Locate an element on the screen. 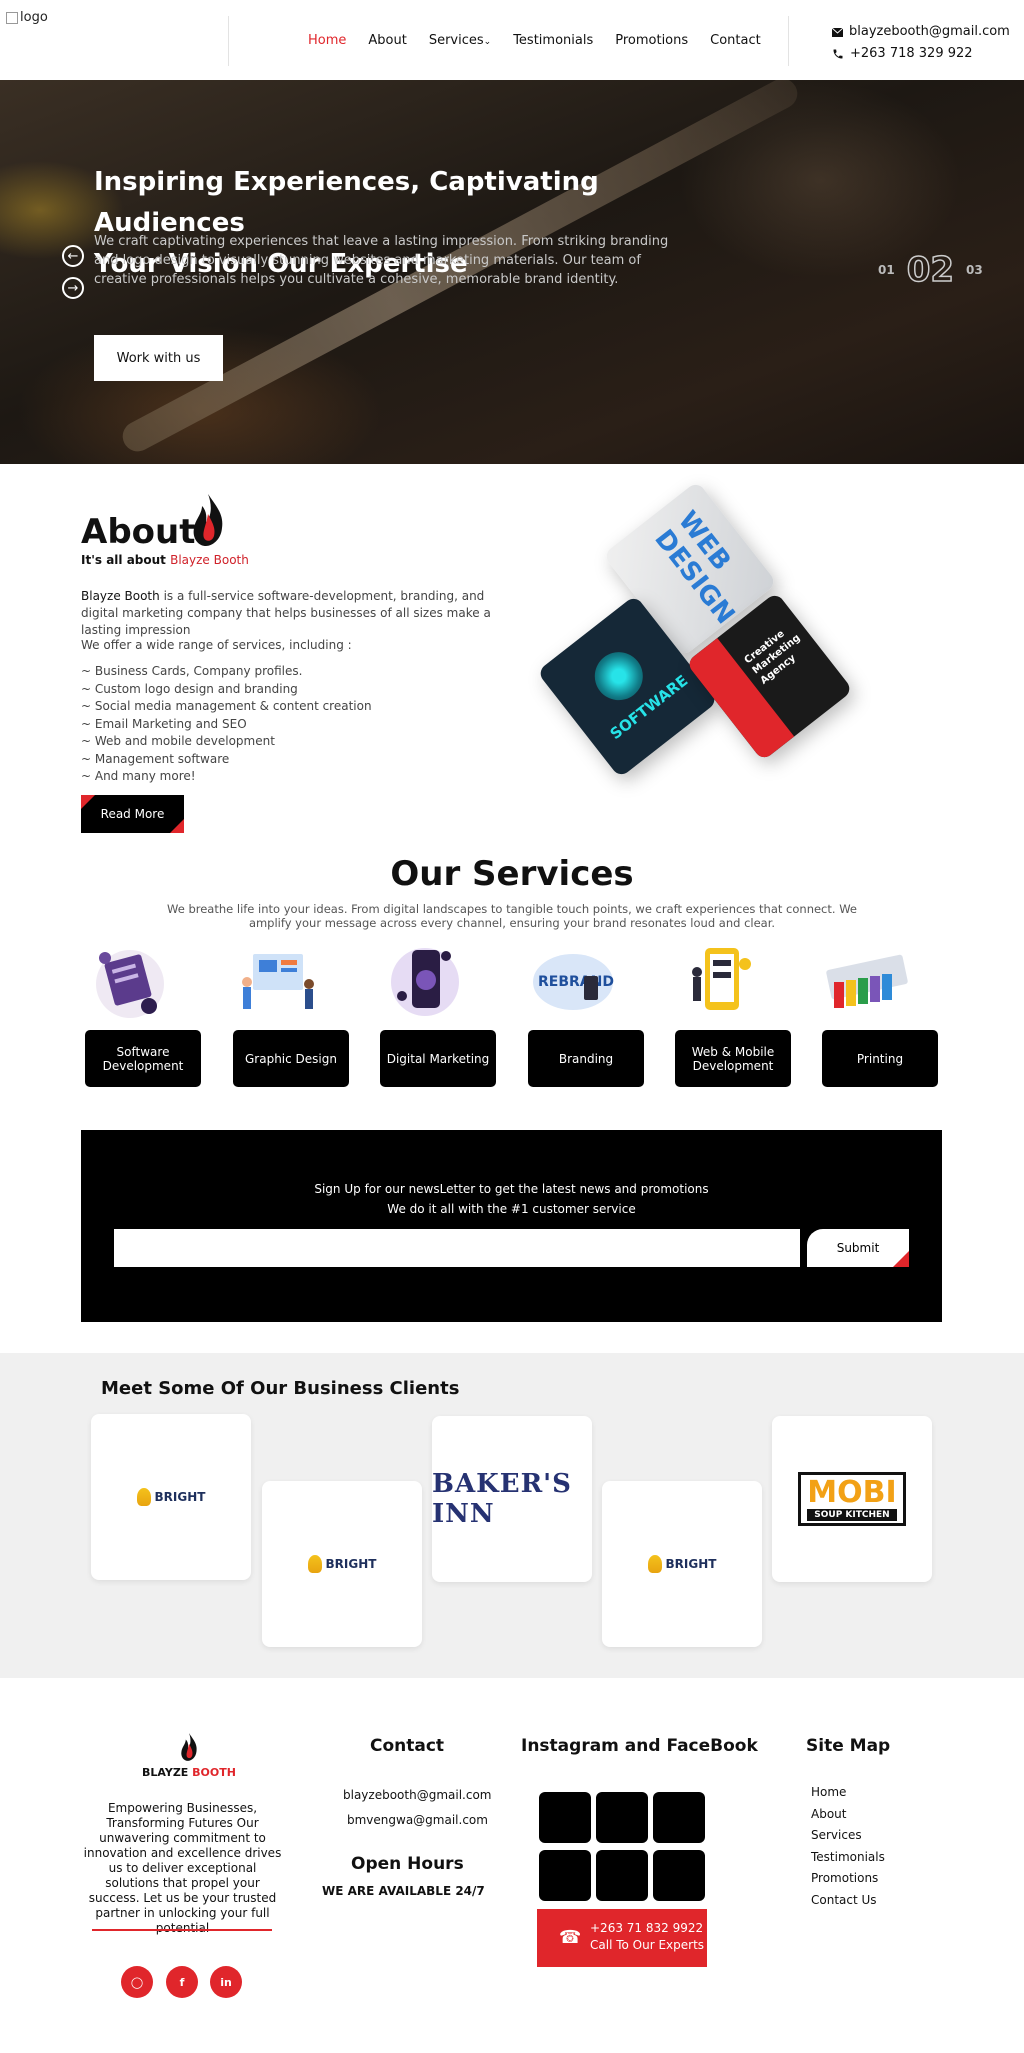  phone-call-icon: ☎ is located at coordinates (570, 1937).